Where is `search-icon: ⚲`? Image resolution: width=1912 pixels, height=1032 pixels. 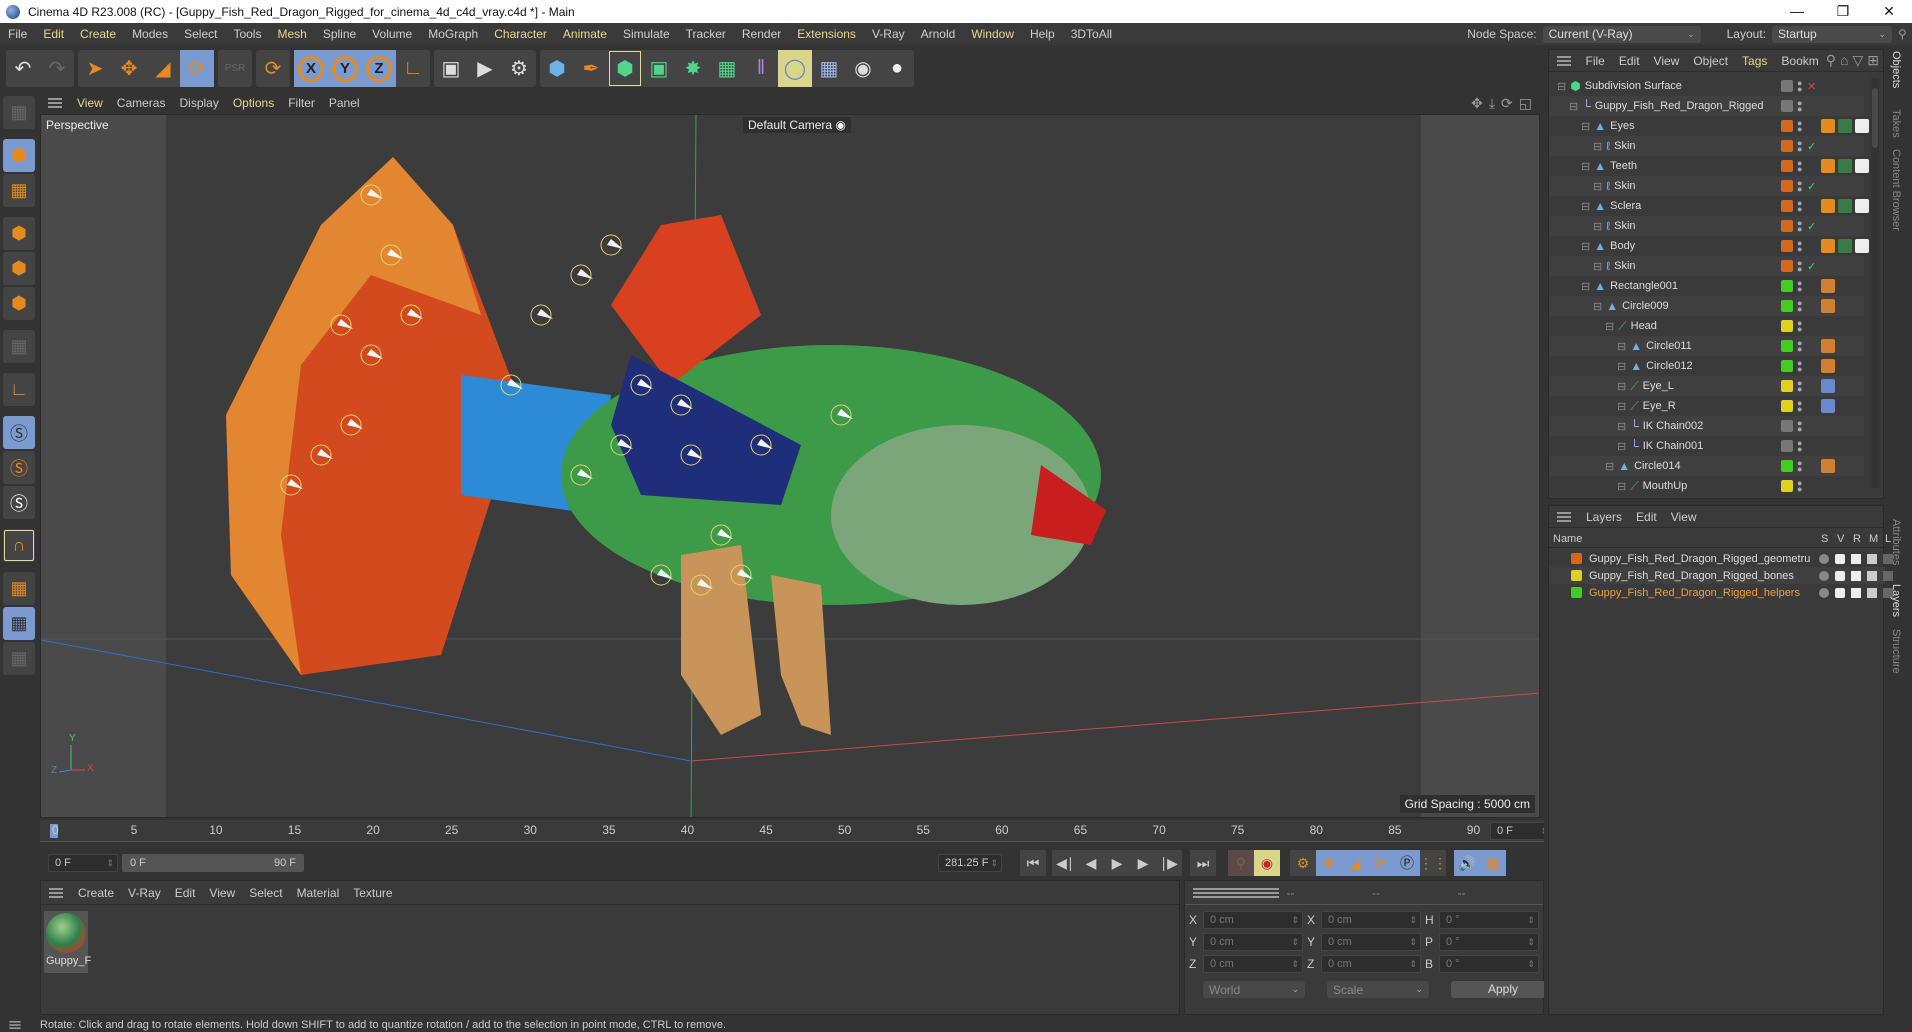
search-icon: ⚲ is located at coordinates (1905, 34).